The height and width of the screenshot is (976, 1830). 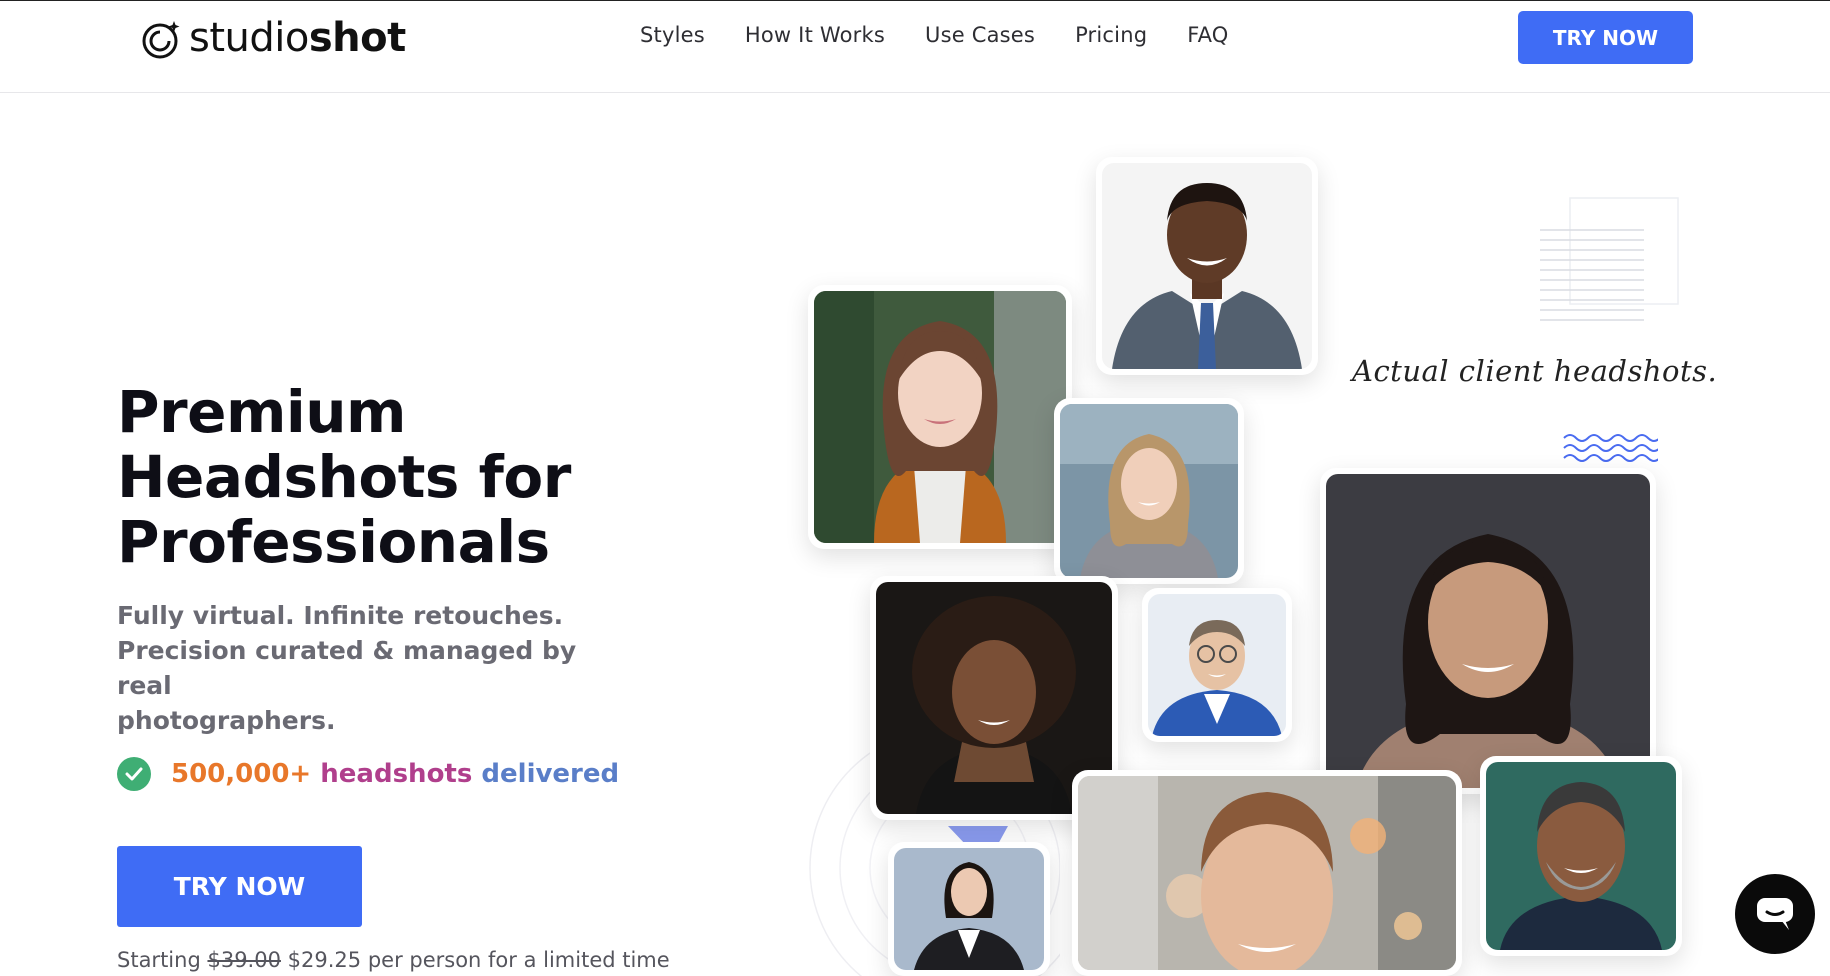 I want to click on stat-text: 500,000+ headshots delivered, so click(x=395, y=774).